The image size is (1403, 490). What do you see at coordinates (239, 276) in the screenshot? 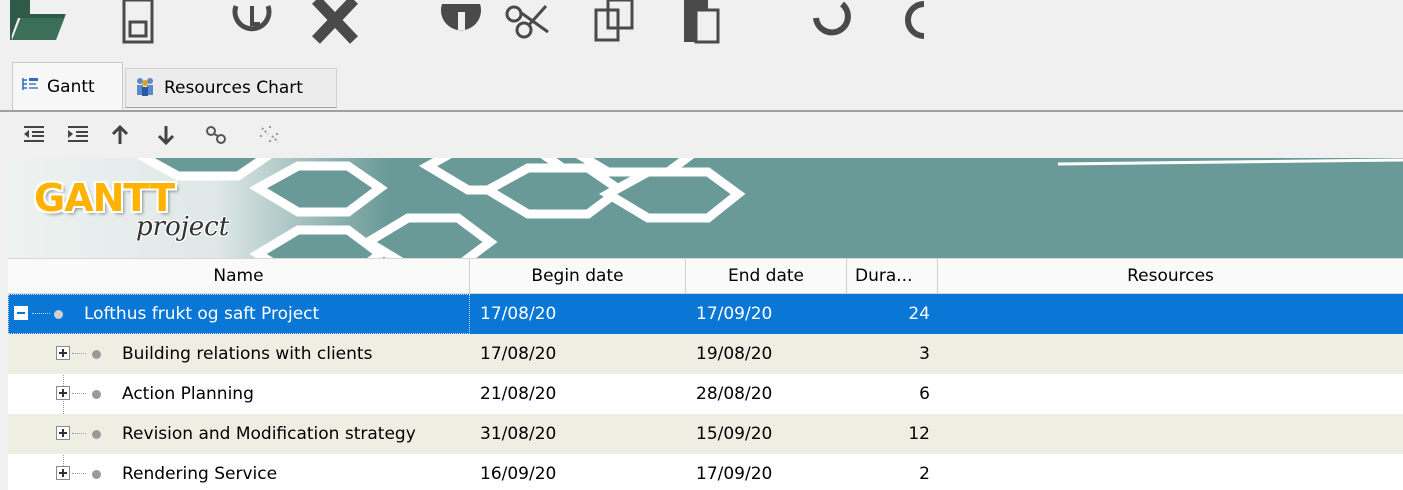
I see `column-header-name: Name` at bounding box center [239, 276].